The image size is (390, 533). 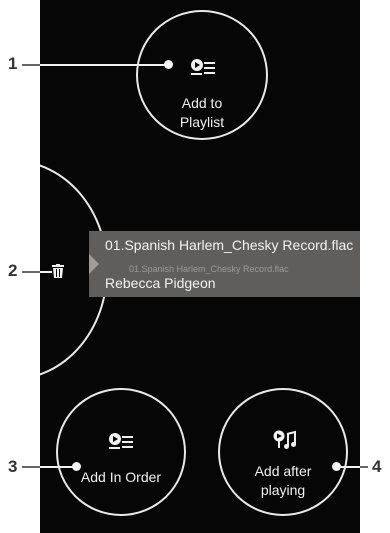 What do you see at coordinates (31, 272) in the screenshot?
I see `callout-line-2-outer` at bounding box center [31, 272].